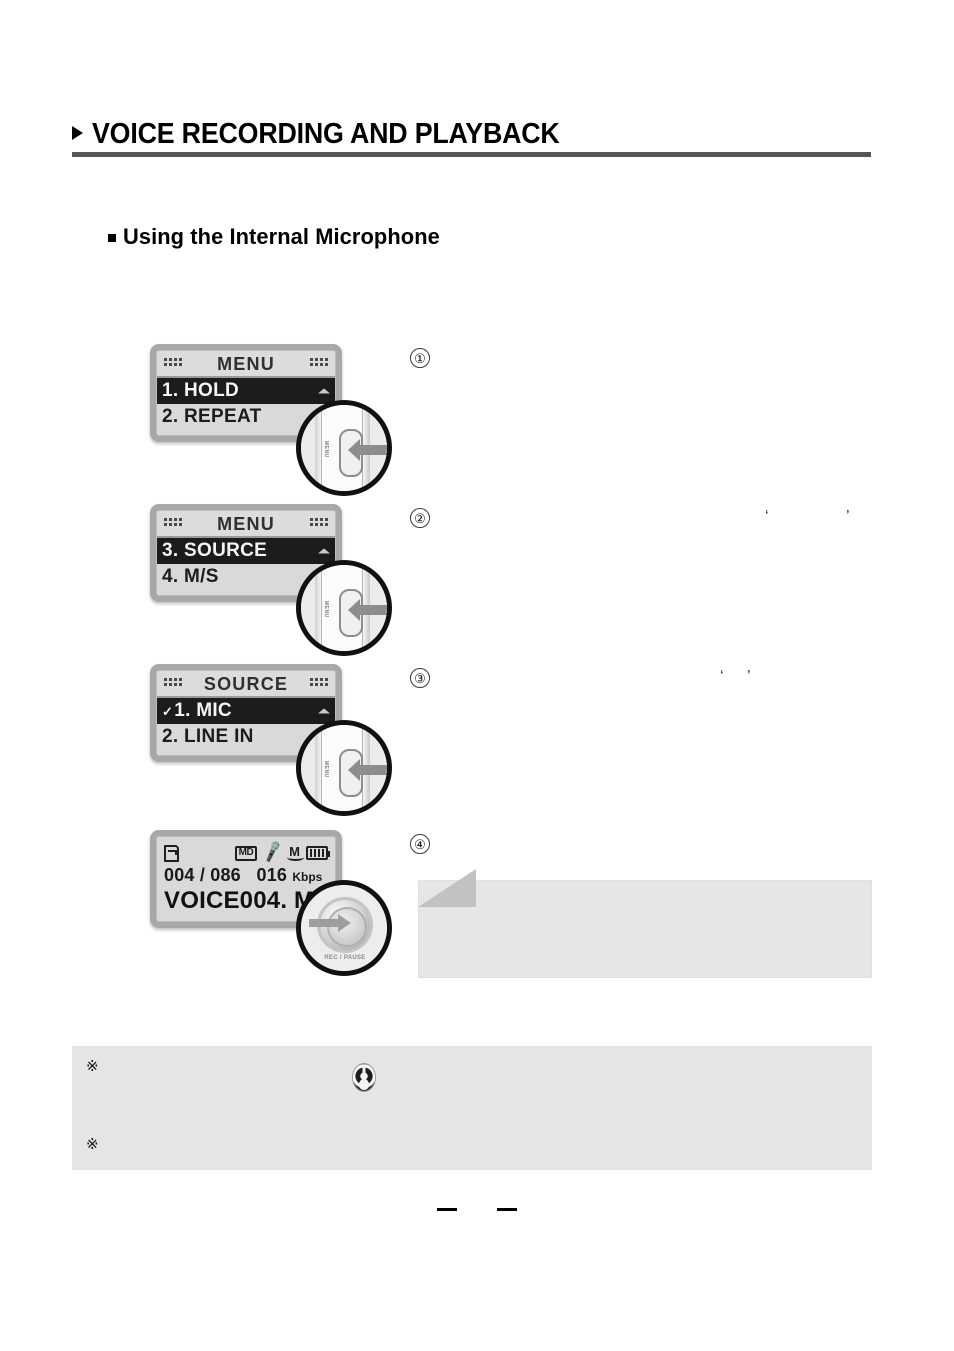 The height and width of the screenshot is (1351, 954). Describe the element at coordinates (364, 1077) in the screenshot. I see `jog-dial-icon` at that location.